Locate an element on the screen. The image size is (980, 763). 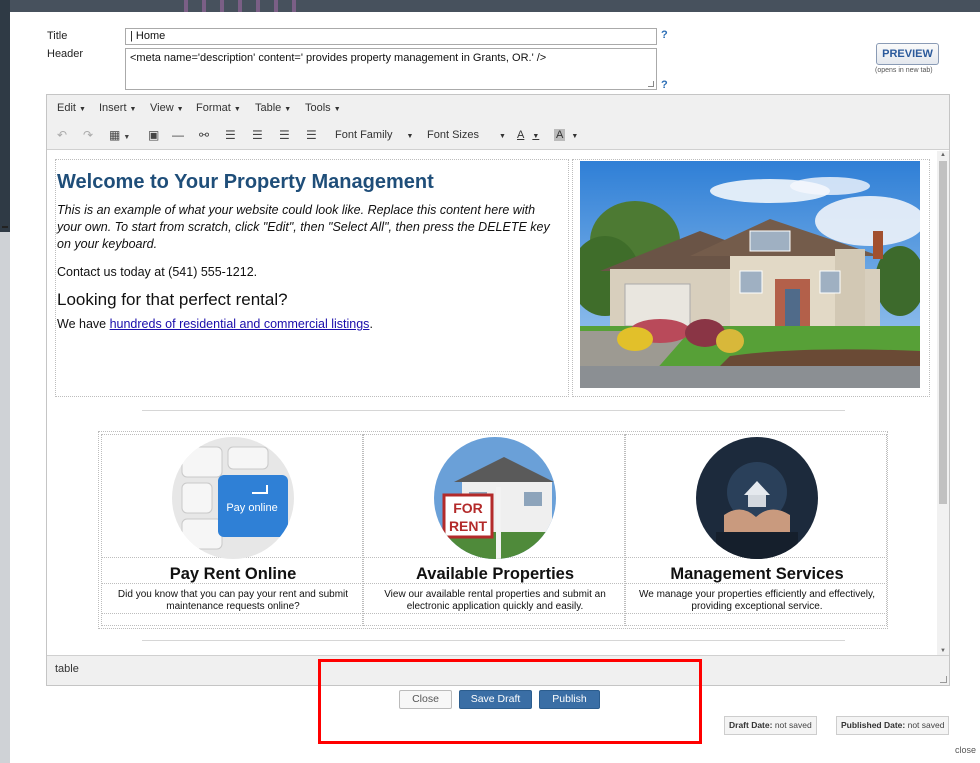
background-color-icon: A is located at coordinates (560, 135).